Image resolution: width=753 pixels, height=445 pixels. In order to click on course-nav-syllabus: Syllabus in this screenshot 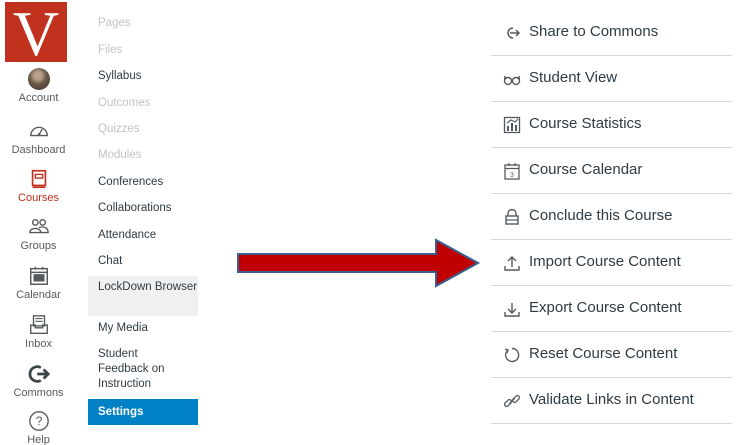, I will do `click(143, 76)`.